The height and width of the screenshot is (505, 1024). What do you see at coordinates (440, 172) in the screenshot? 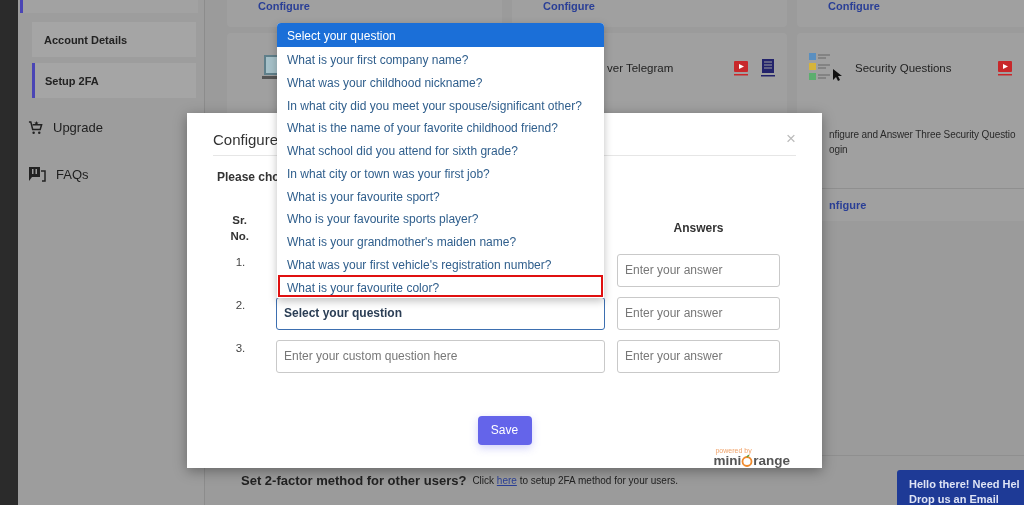
I see `dropdown-option: In what city or town was your first job?` at bounding box center [440, 172].